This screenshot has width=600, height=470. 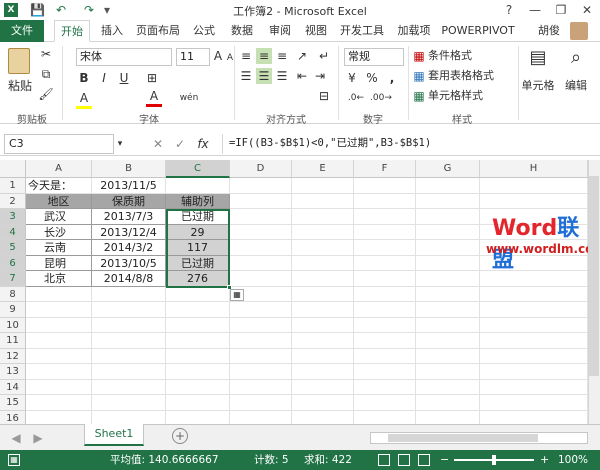 What do you see at coordinates (158, 31) in the screenshot?
I see `tab-page-layout: 页面布局` at bounding box center [158, 31].